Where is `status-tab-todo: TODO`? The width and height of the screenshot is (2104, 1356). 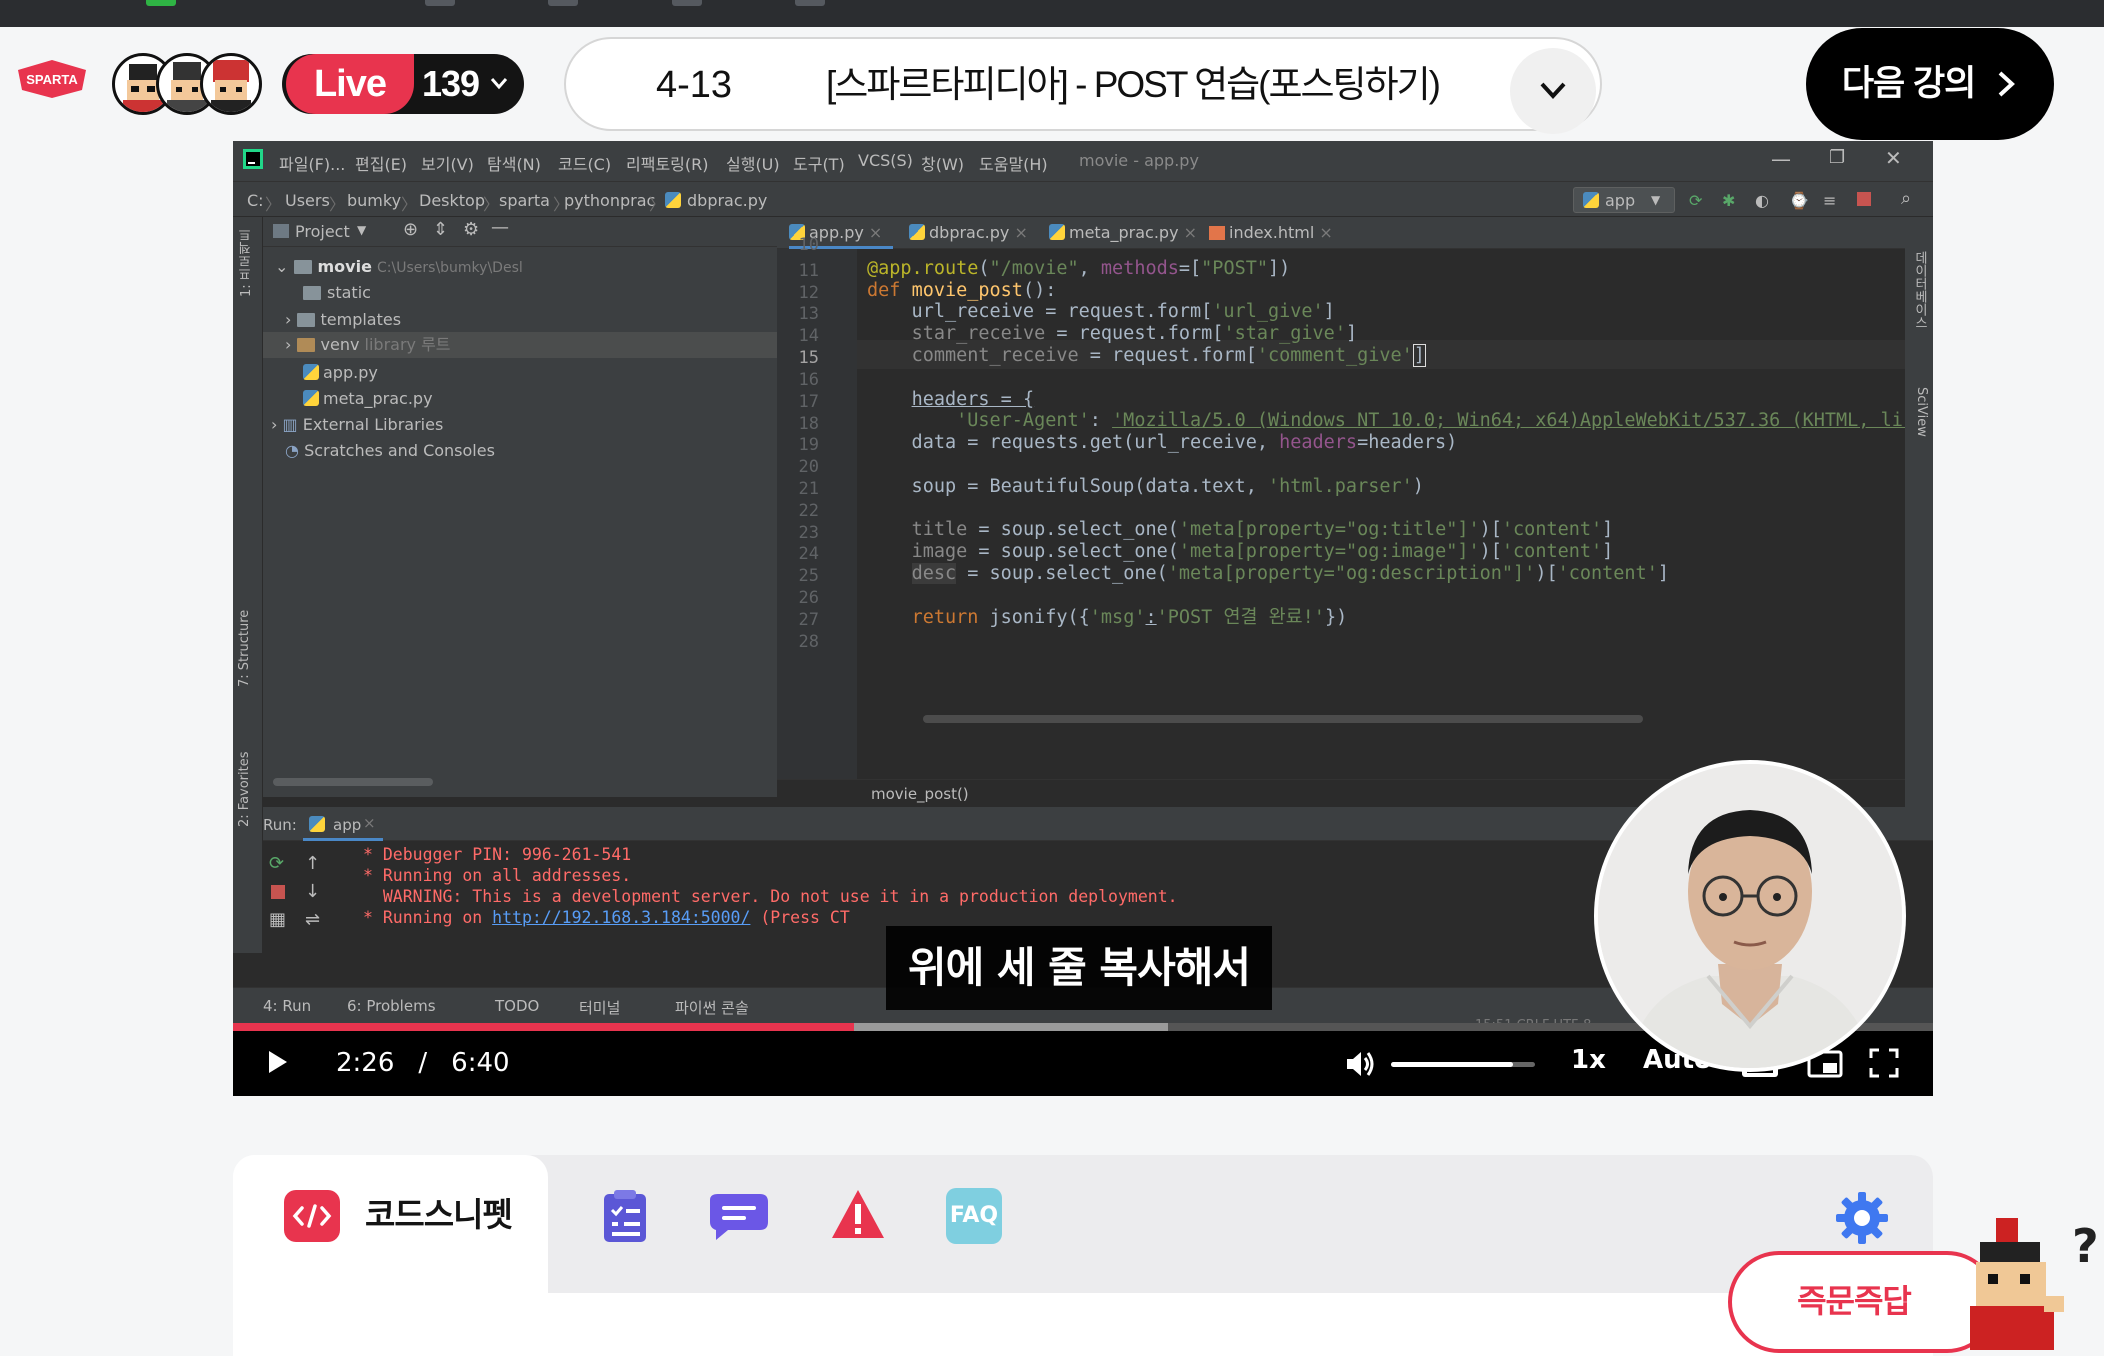
status-tab-todo: TODO is located at coordinates (517, 1006).